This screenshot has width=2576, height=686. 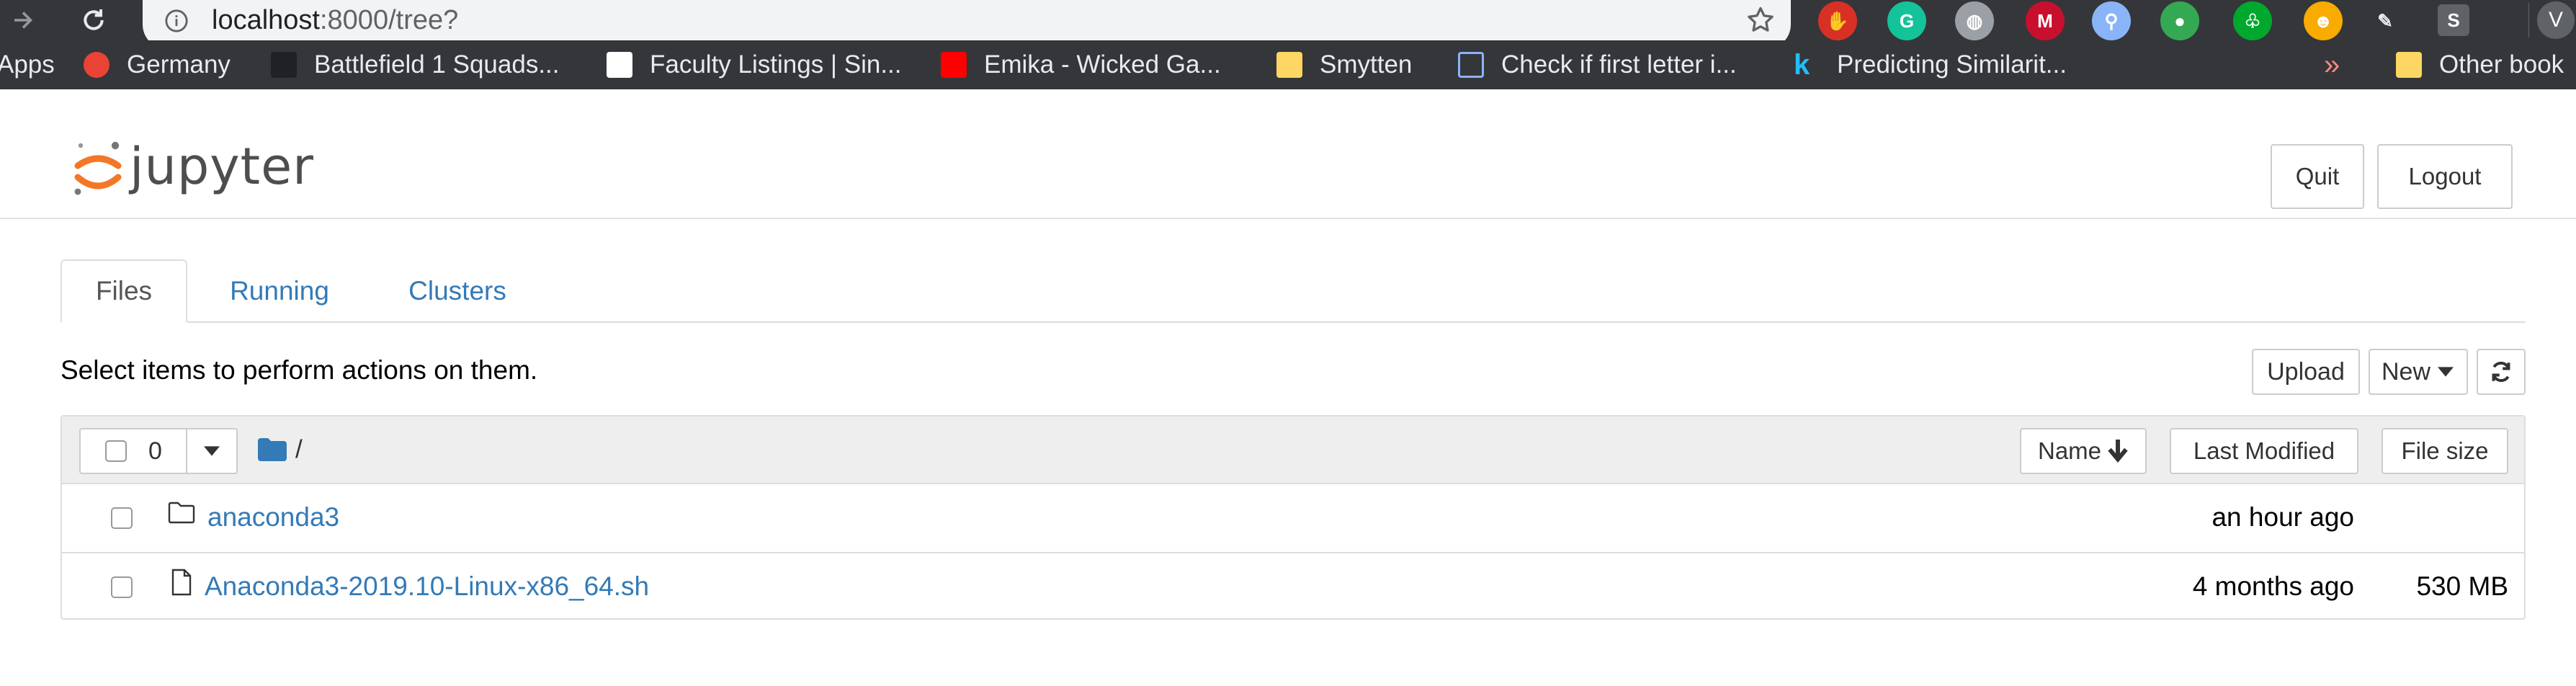 I want to click on url-host: localhost, so click(x=266, y=20).